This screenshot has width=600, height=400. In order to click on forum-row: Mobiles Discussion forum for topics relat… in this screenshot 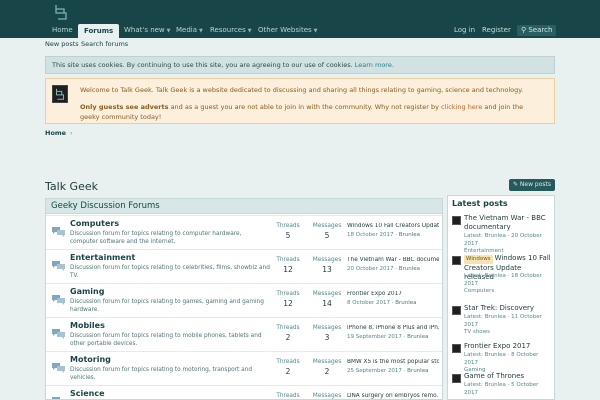, I will do `click(244, 334)`.